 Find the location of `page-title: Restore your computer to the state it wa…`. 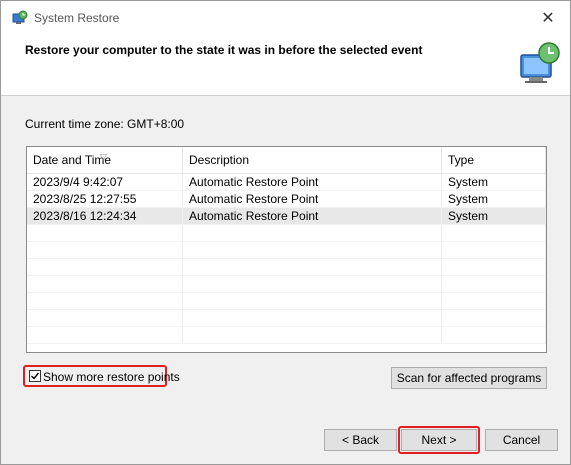

page-title: Restore your computer to the state it wa… is located at coordinates (224, 50).